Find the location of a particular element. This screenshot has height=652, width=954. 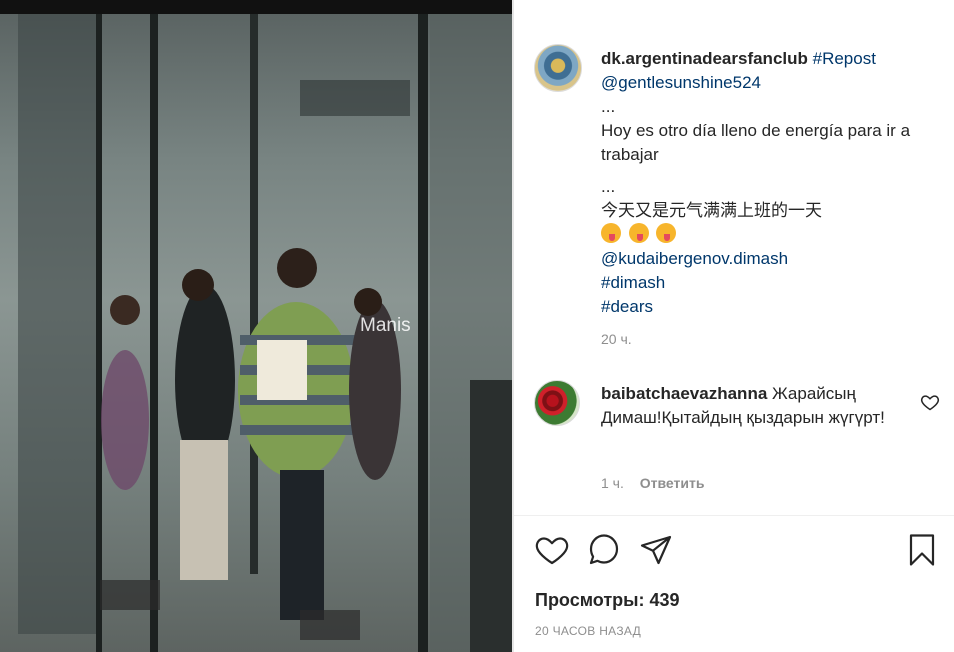

author-avatar is located at coordinates (558, 68).